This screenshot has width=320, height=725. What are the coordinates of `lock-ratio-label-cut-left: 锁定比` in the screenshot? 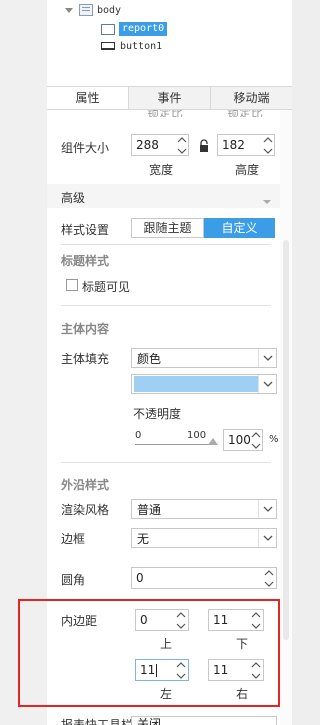 It's located at (165, 113).